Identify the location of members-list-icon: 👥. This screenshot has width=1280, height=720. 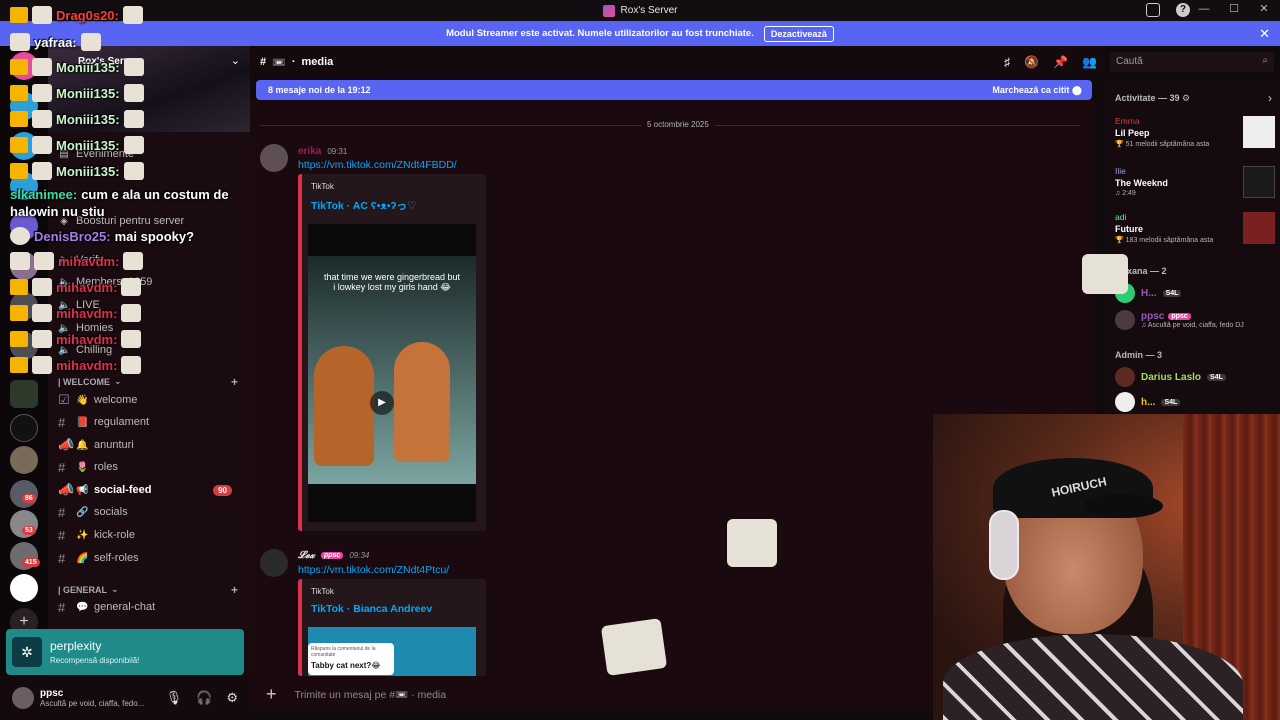
(1089, 62).